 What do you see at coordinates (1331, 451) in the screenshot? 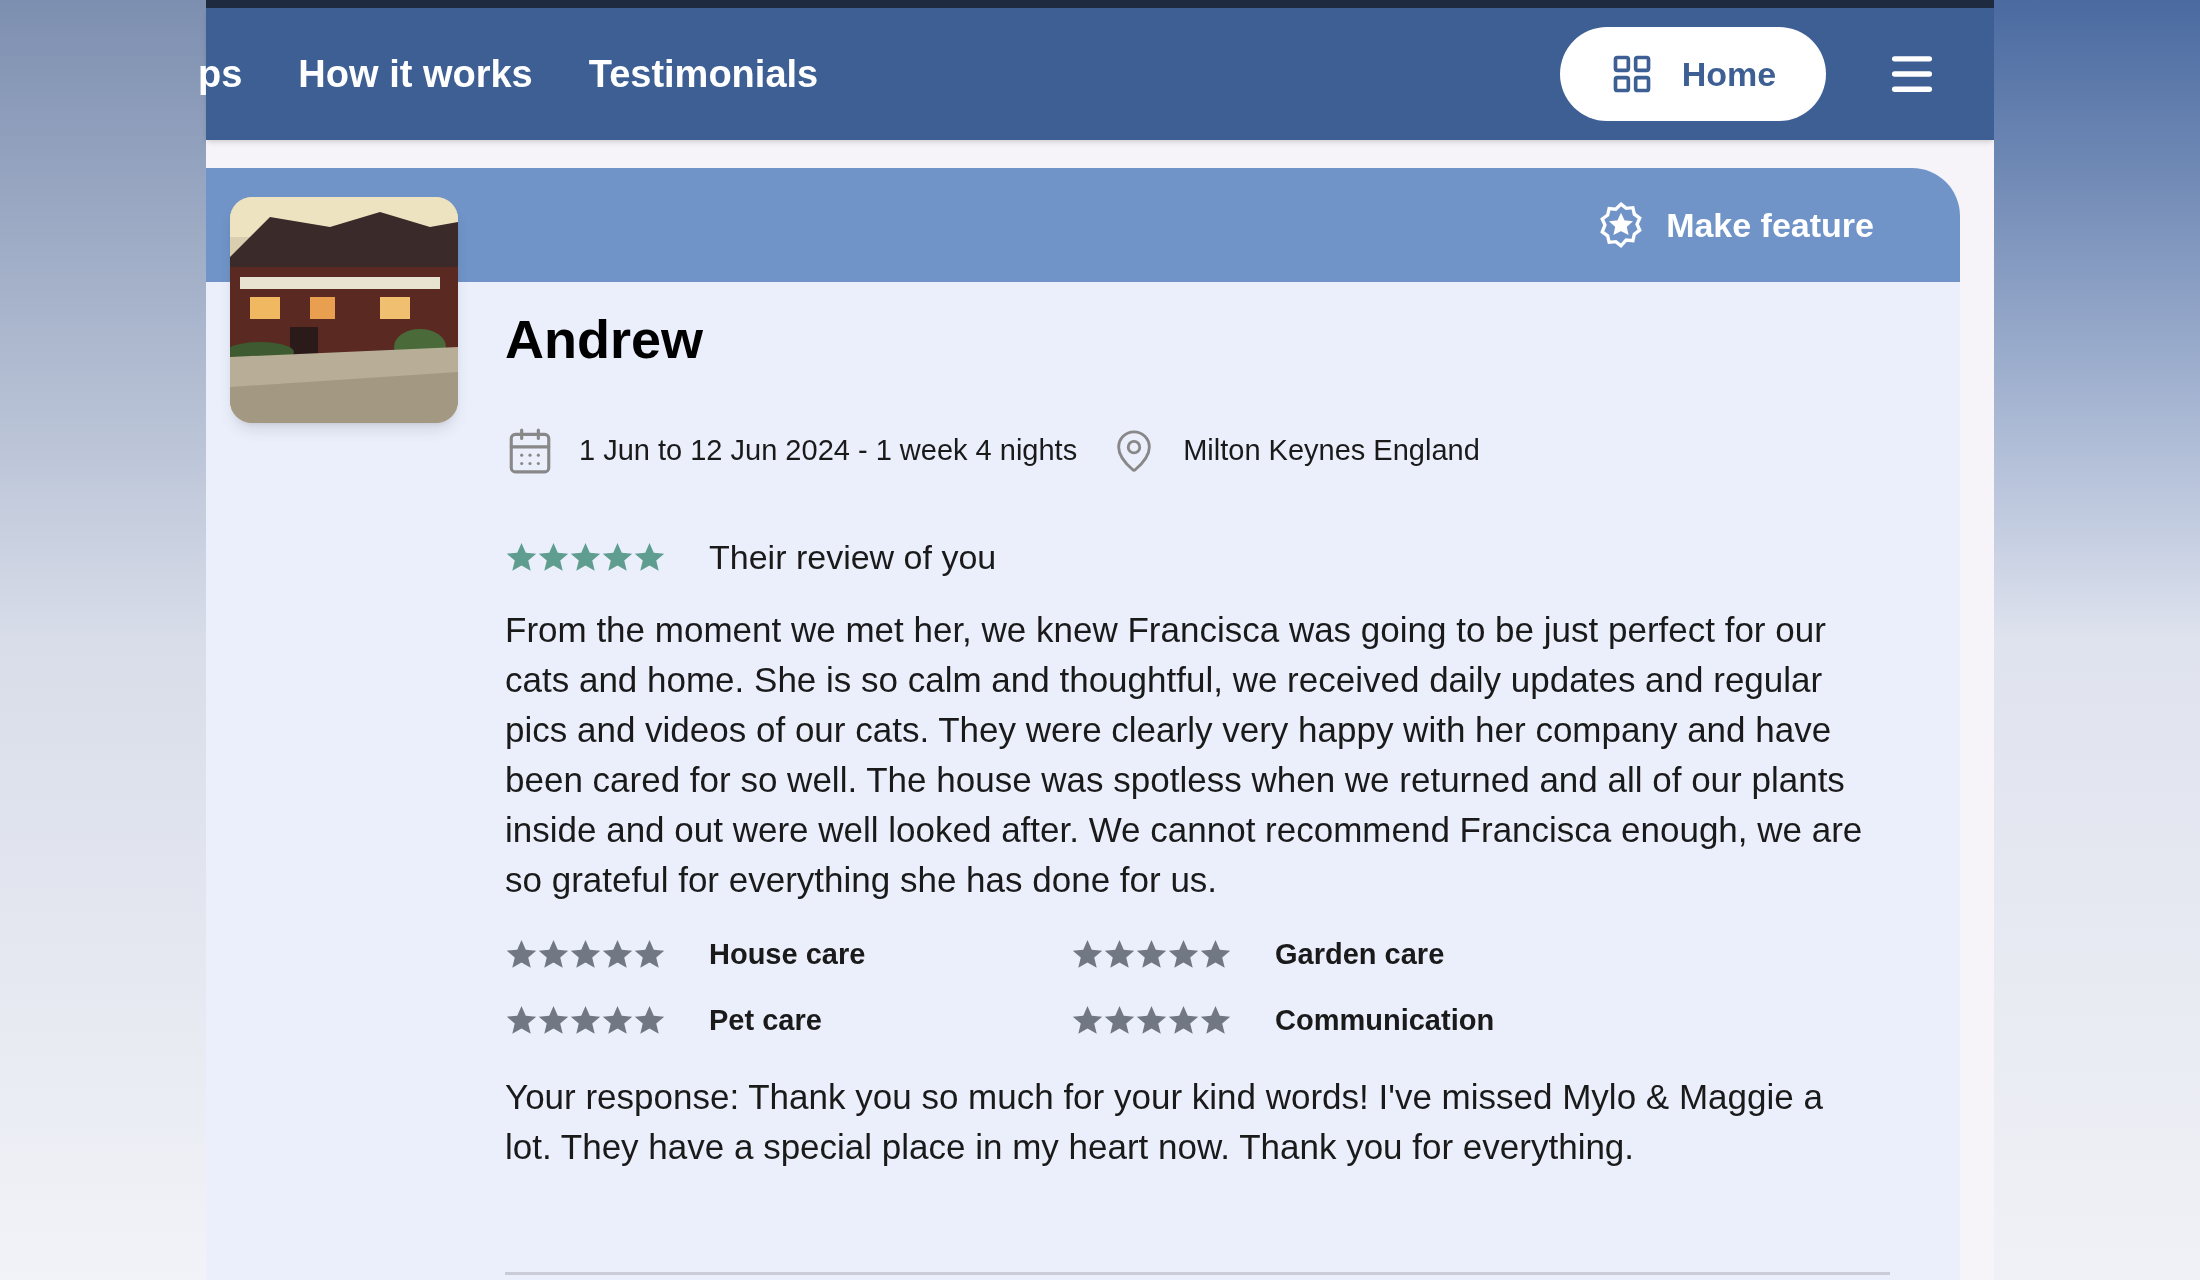
I see `location-text: Milton Keynes England` at bounding box center [1331, 451].